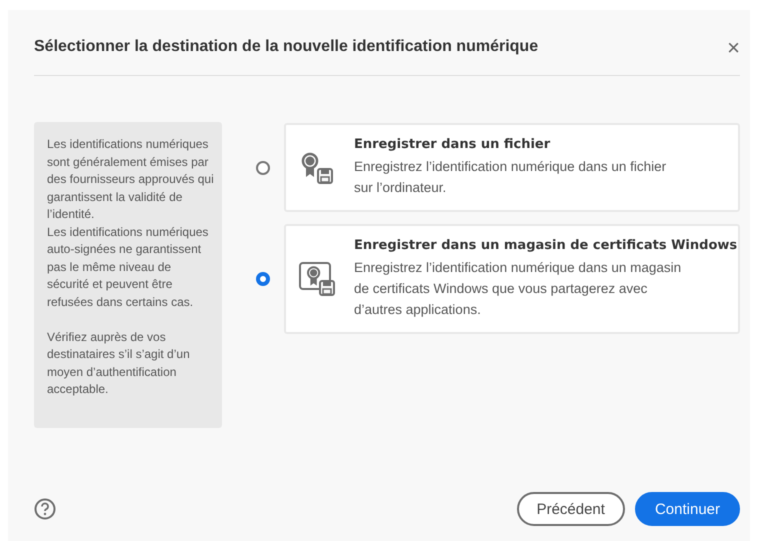 Image resolution: width=758 pixels, height=541 pixels. I want to click on continue-button: Continuer, so click(687, 509).